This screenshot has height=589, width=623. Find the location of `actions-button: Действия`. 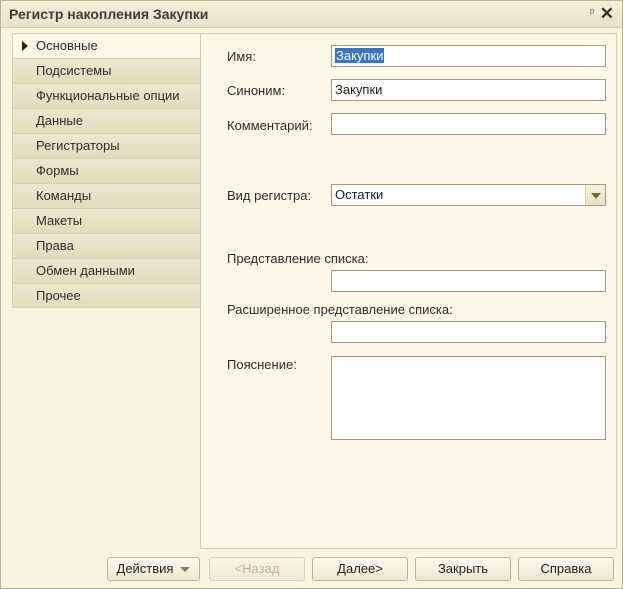

actions-button: Действия is located at coordinates (153, 569).